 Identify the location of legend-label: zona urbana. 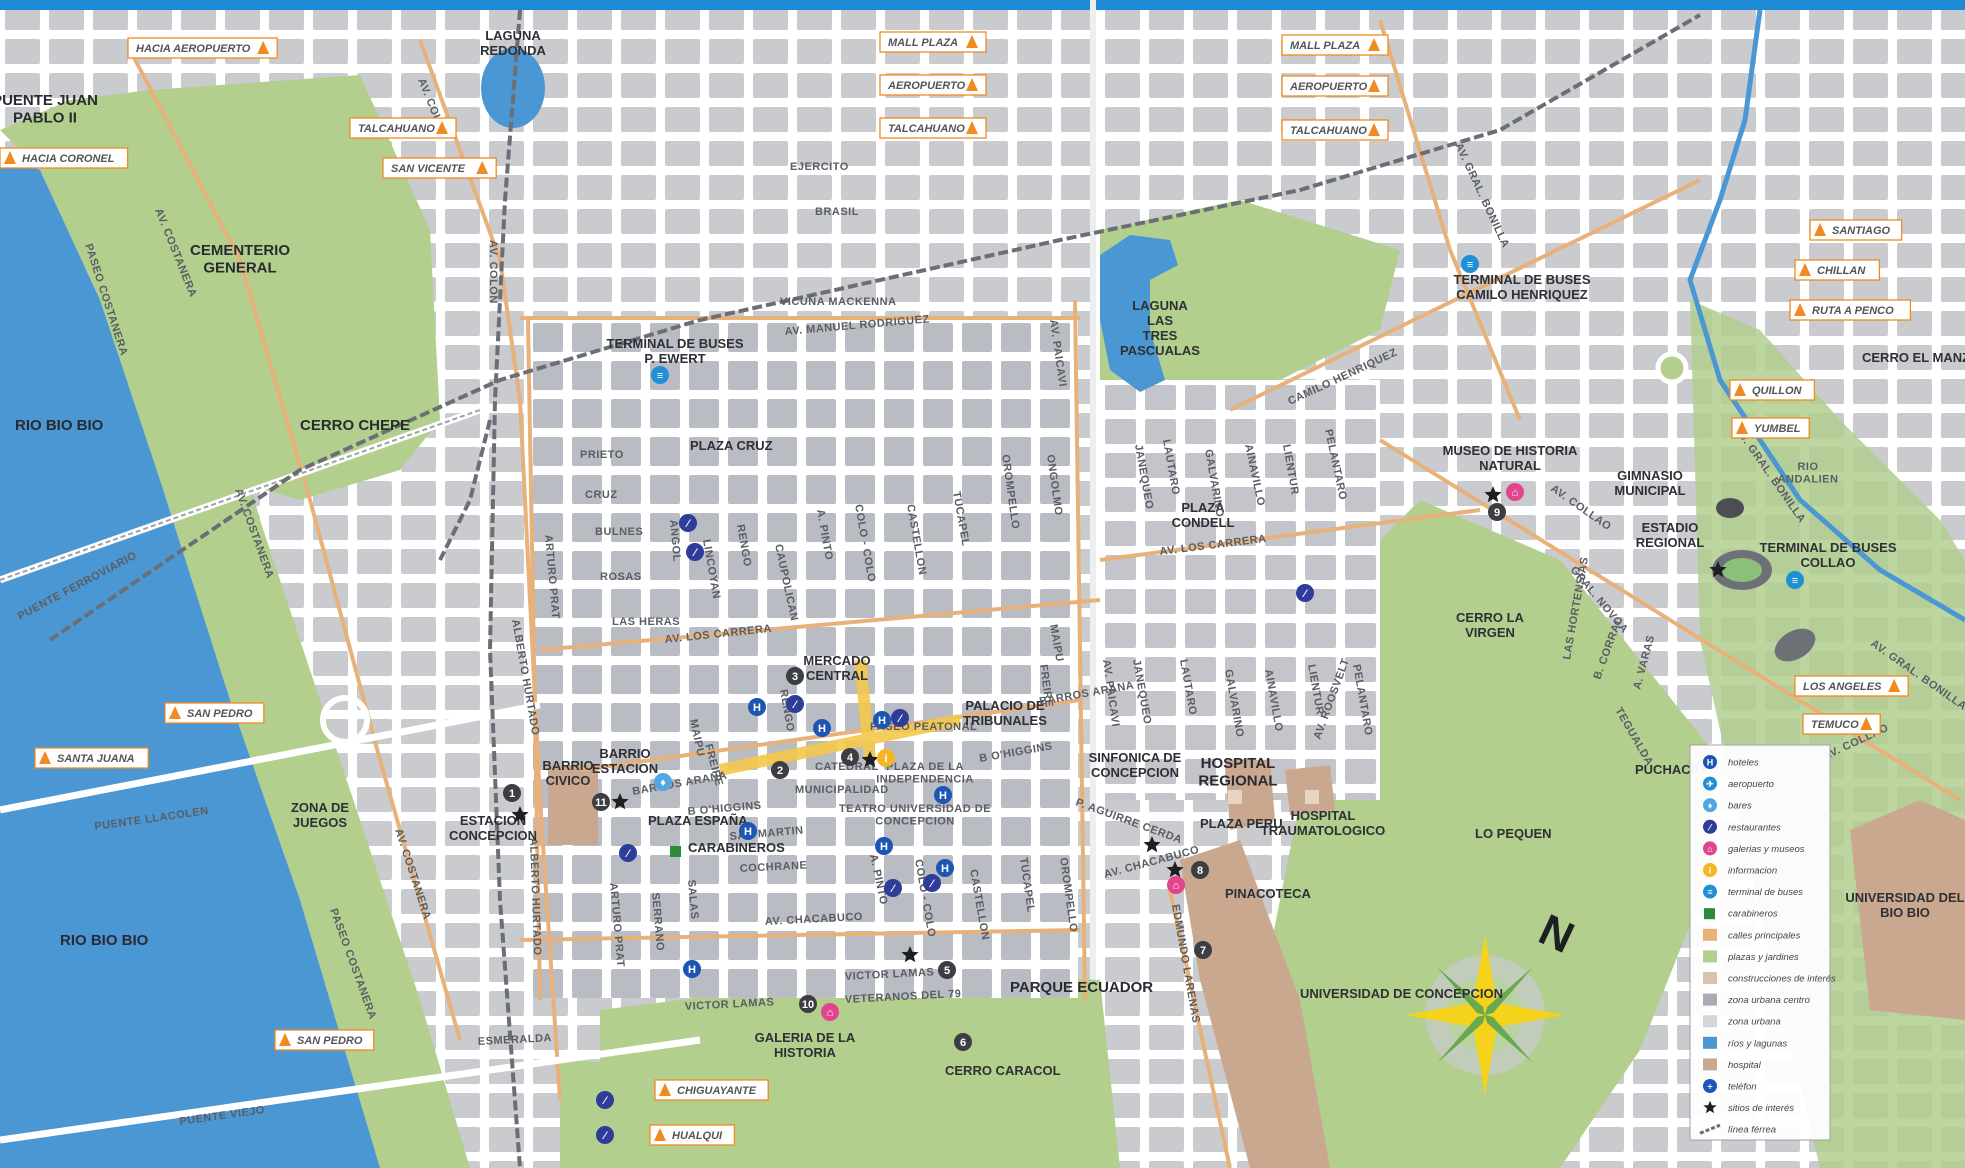
(1754, 1022).